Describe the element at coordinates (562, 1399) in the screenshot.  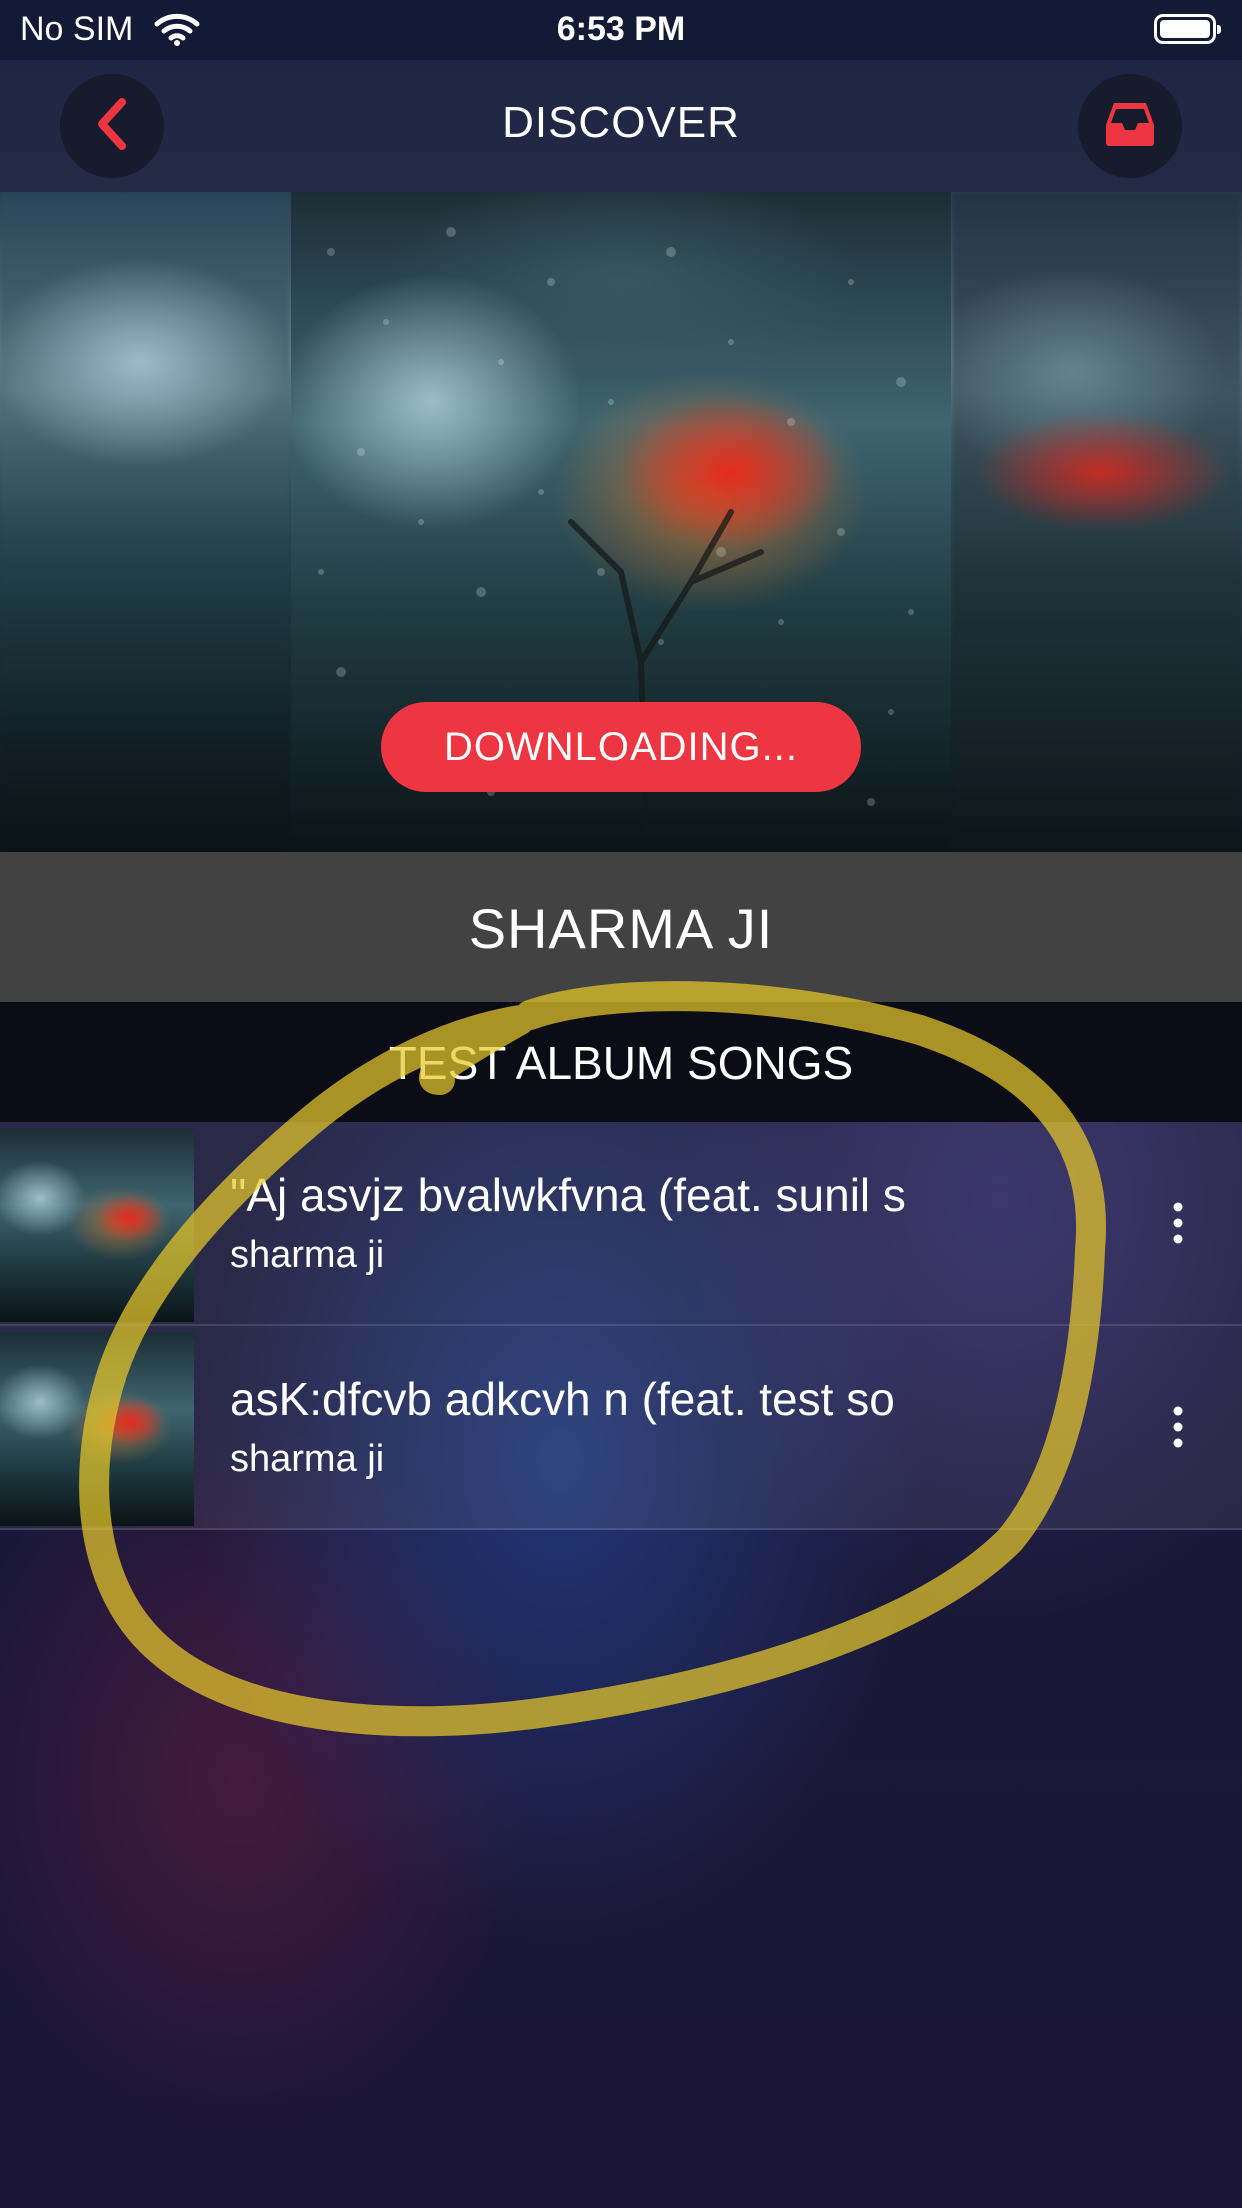
I see `song-title: asK:dfcvb adkcvh n (feat. test so` at that location.